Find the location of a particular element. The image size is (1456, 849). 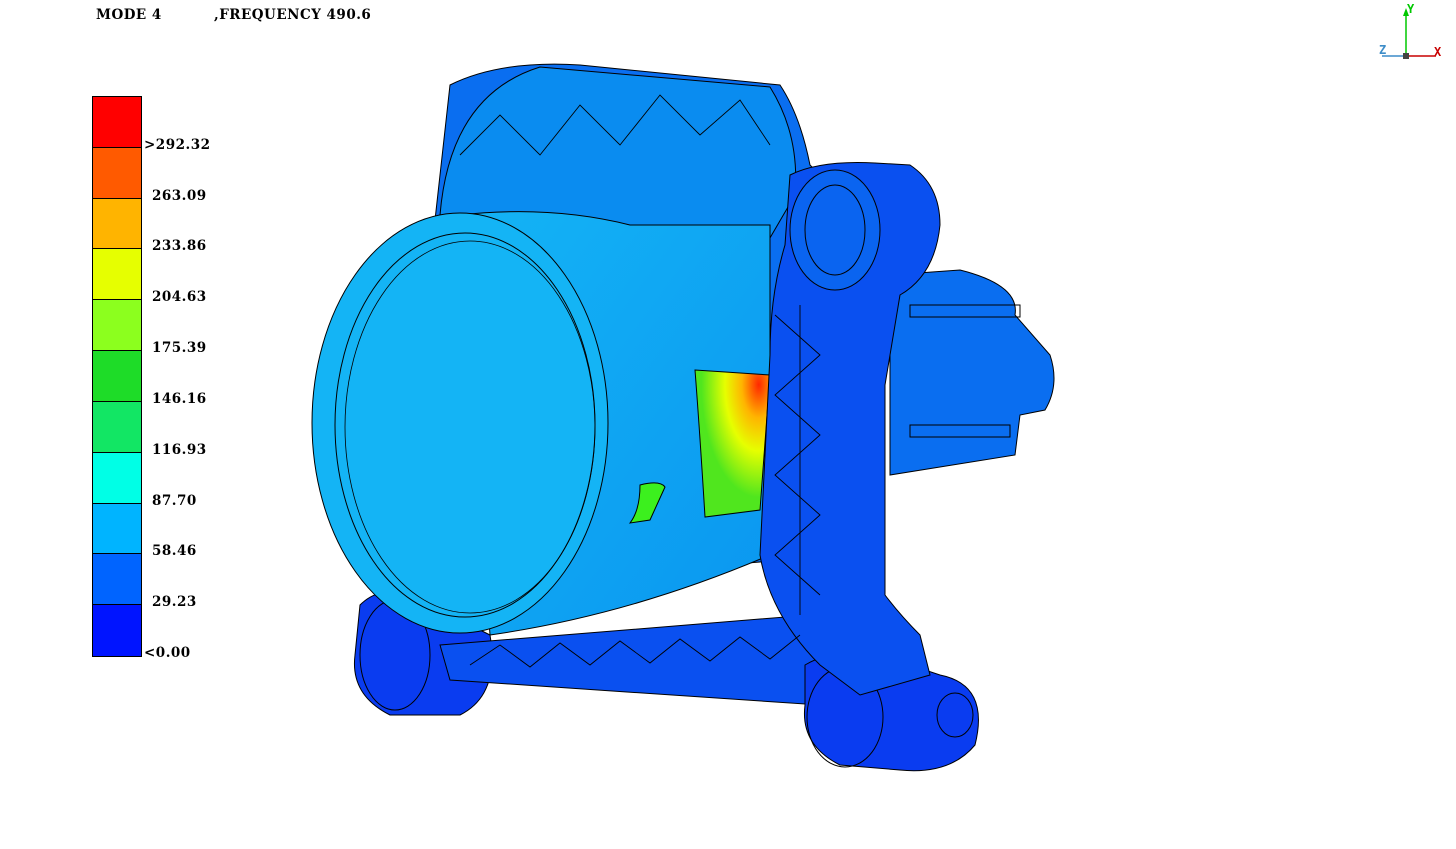

pin-end is located at coordinates (955, 715).